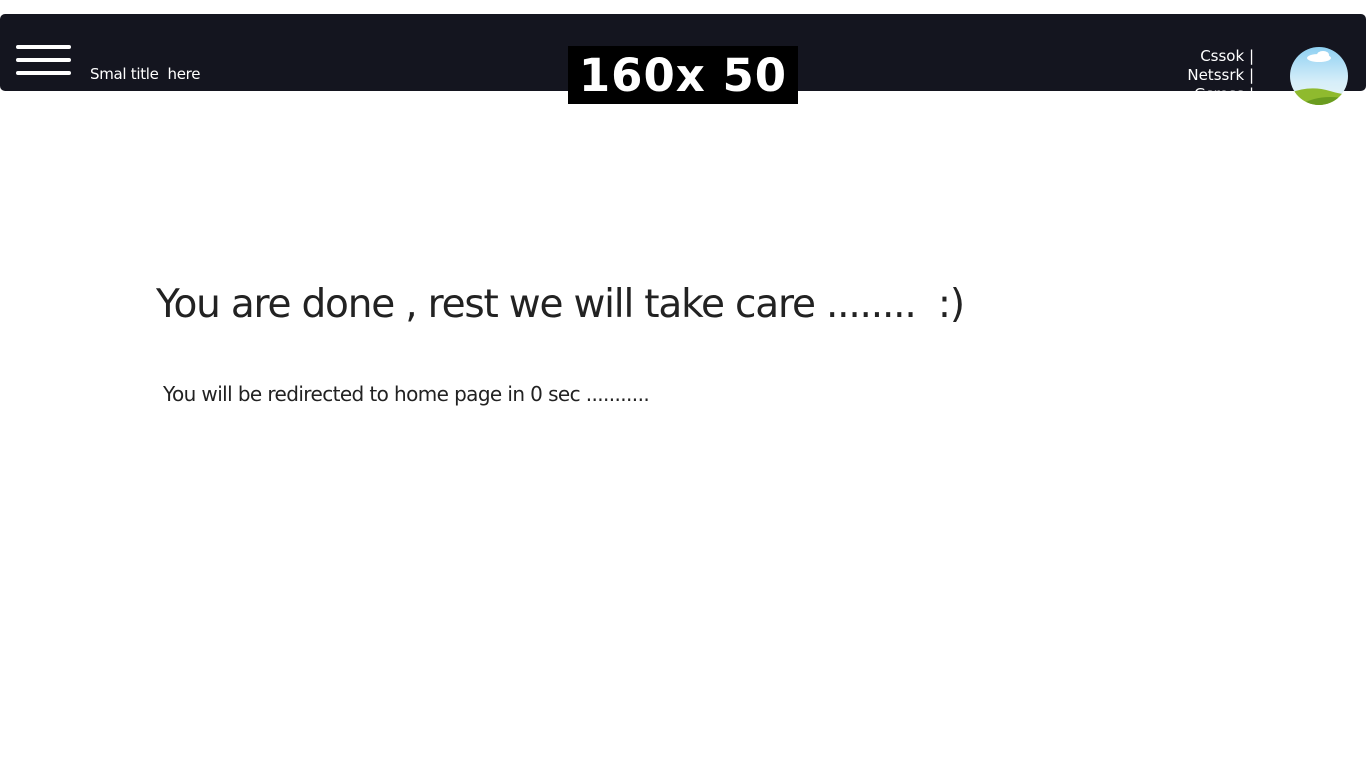 This screenshot has width=1366, height=768. I want to click on header-link-cssok: Cssok |, so click(1220, 56).